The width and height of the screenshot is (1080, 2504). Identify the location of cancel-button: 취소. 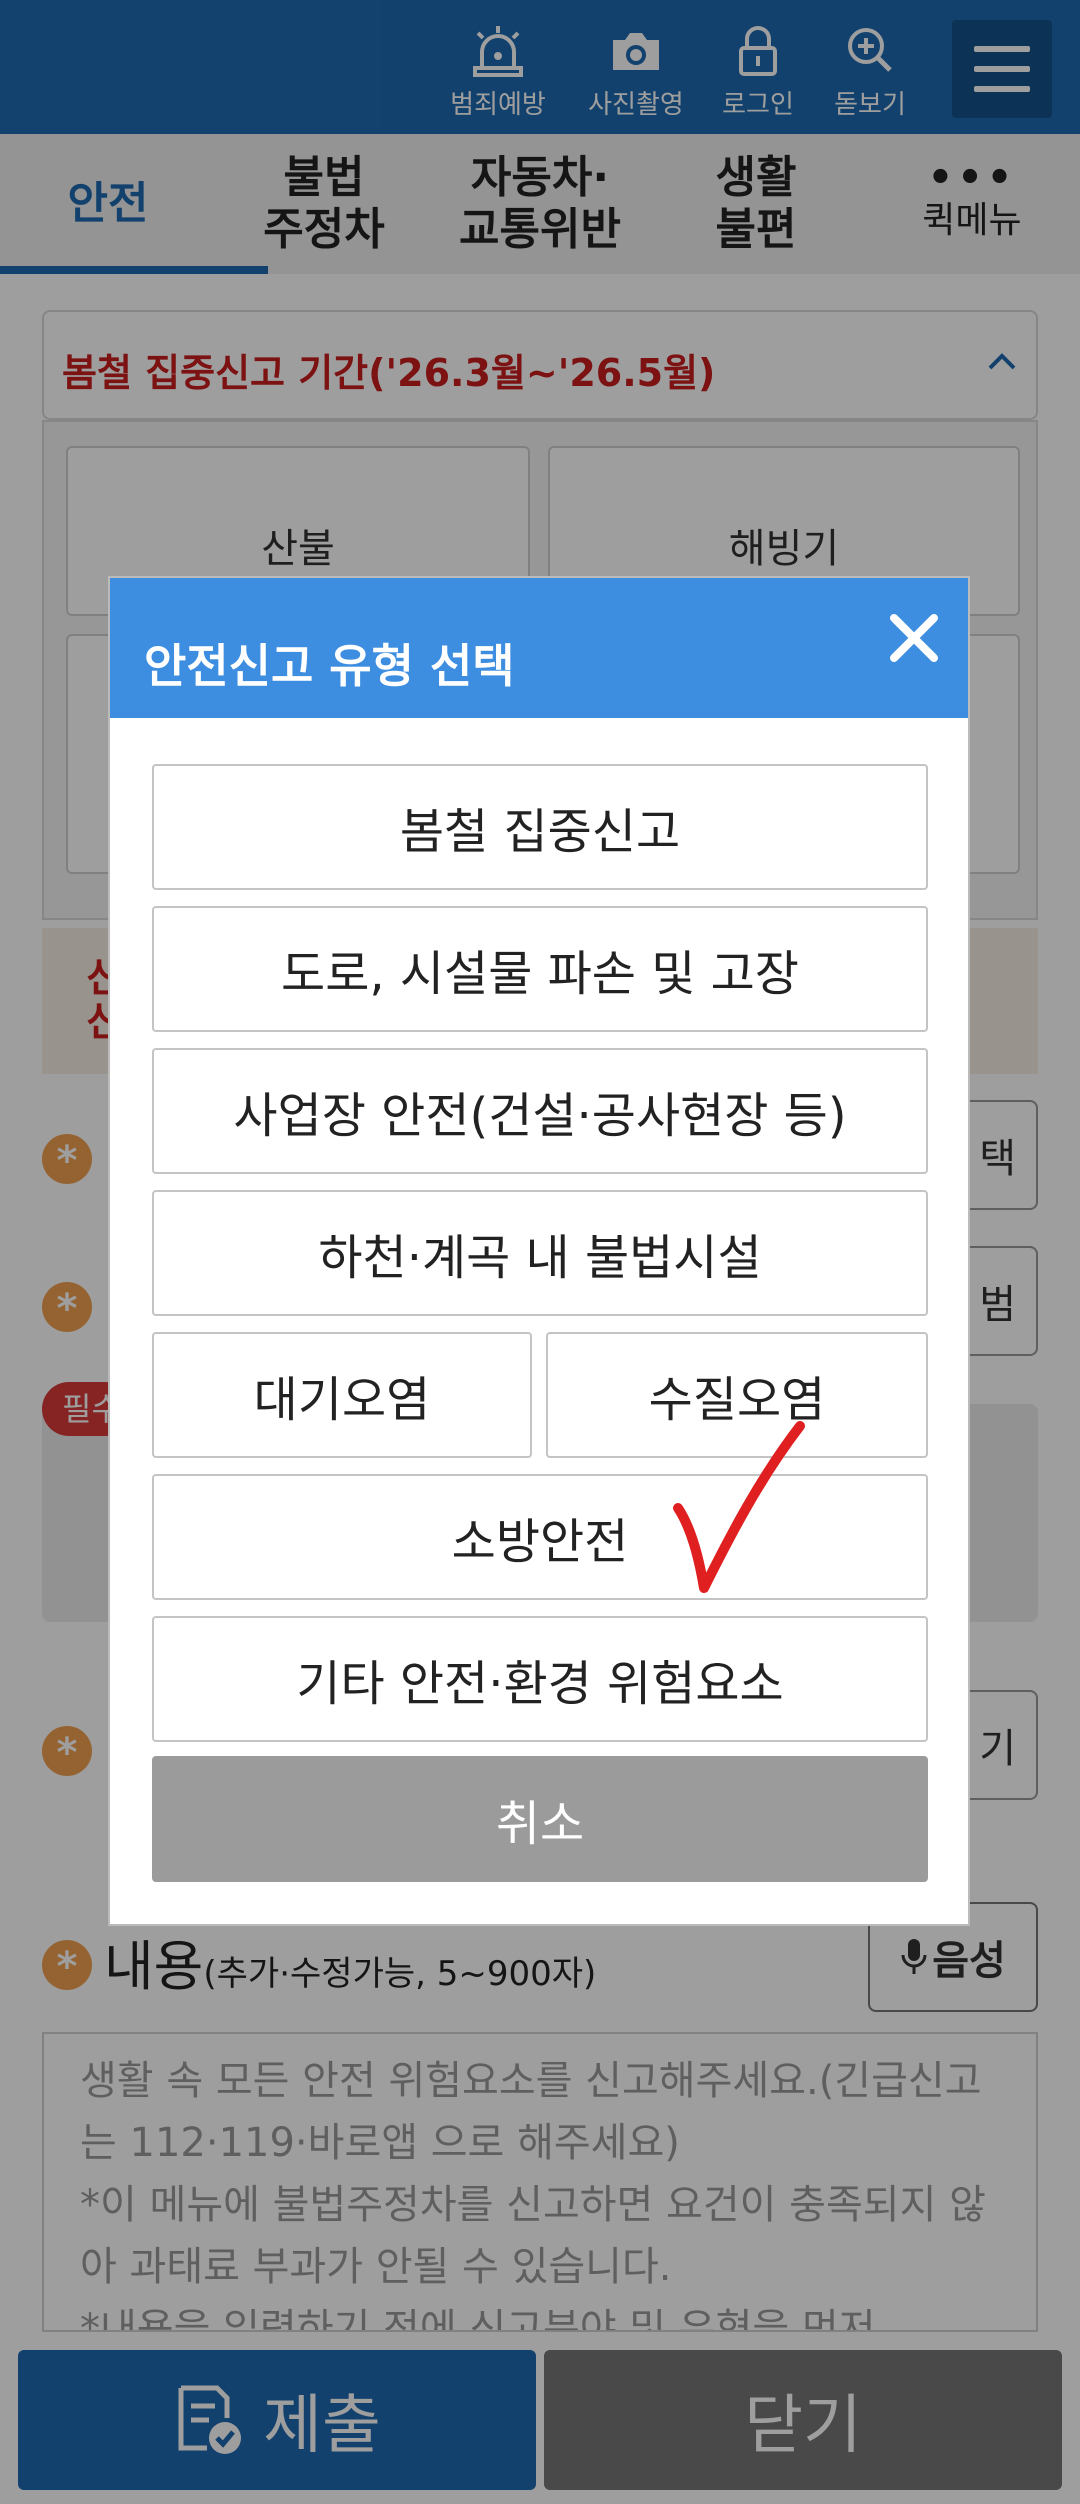
(540, 1819).